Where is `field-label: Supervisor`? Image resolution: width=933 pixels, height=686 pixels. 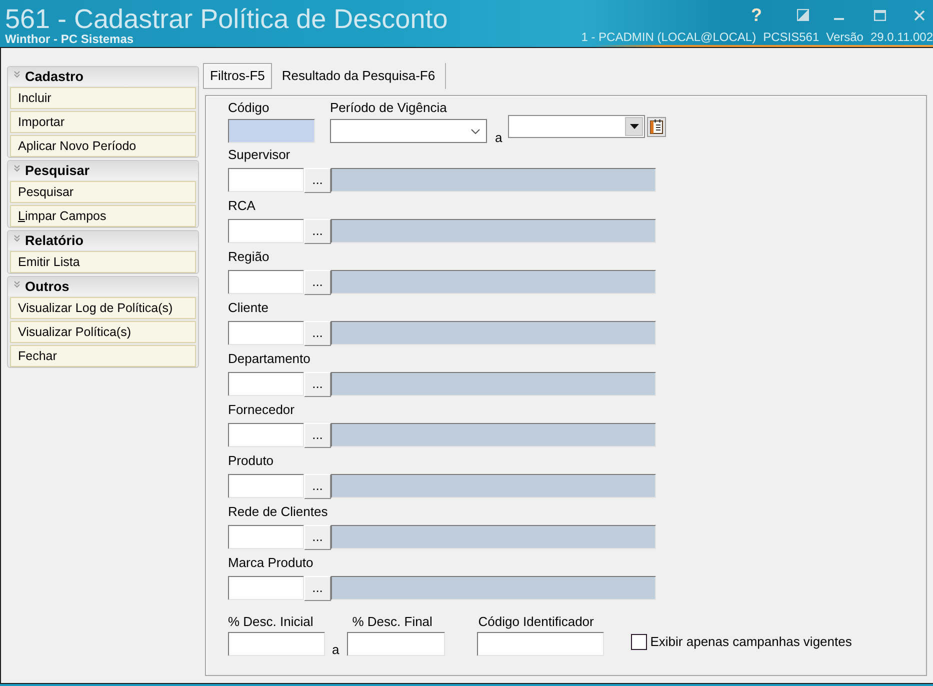
field-label: Supervisor is located at coordinates (259, 155).